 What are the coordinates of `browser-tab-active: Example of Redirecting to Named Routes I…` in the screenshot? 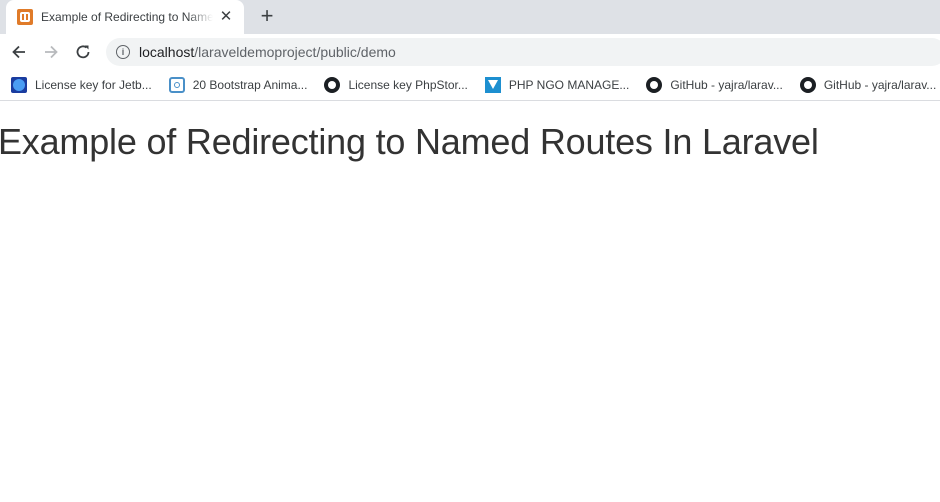 It's located at (125, 17).